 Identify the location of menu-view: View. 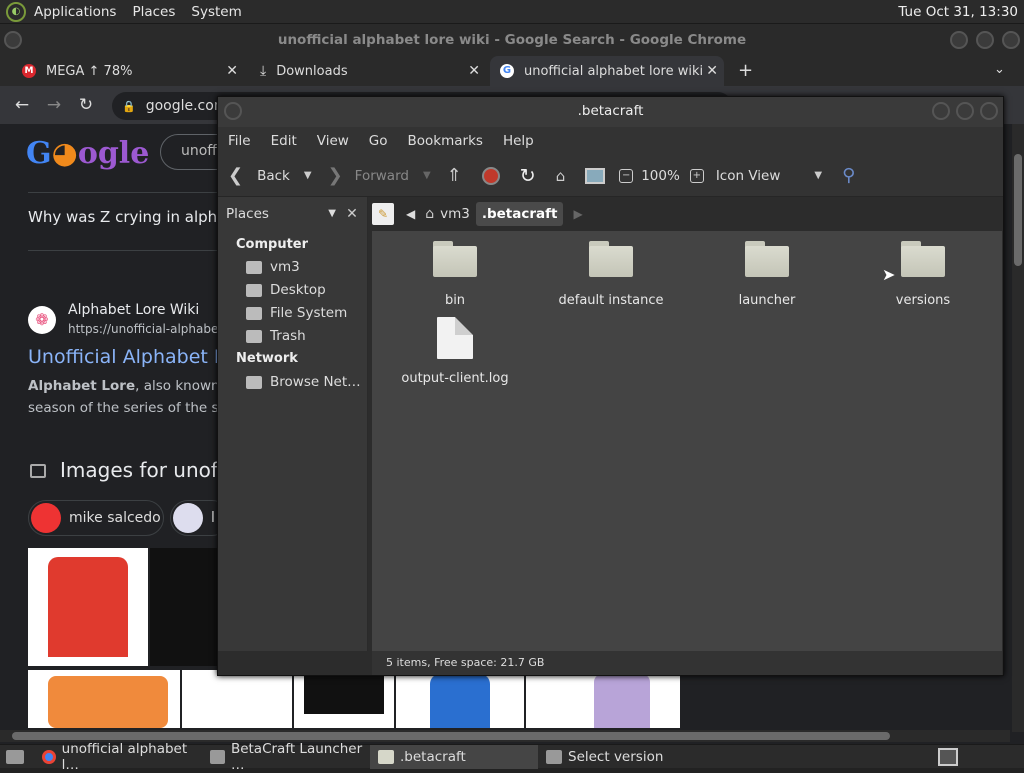
(333, 141).